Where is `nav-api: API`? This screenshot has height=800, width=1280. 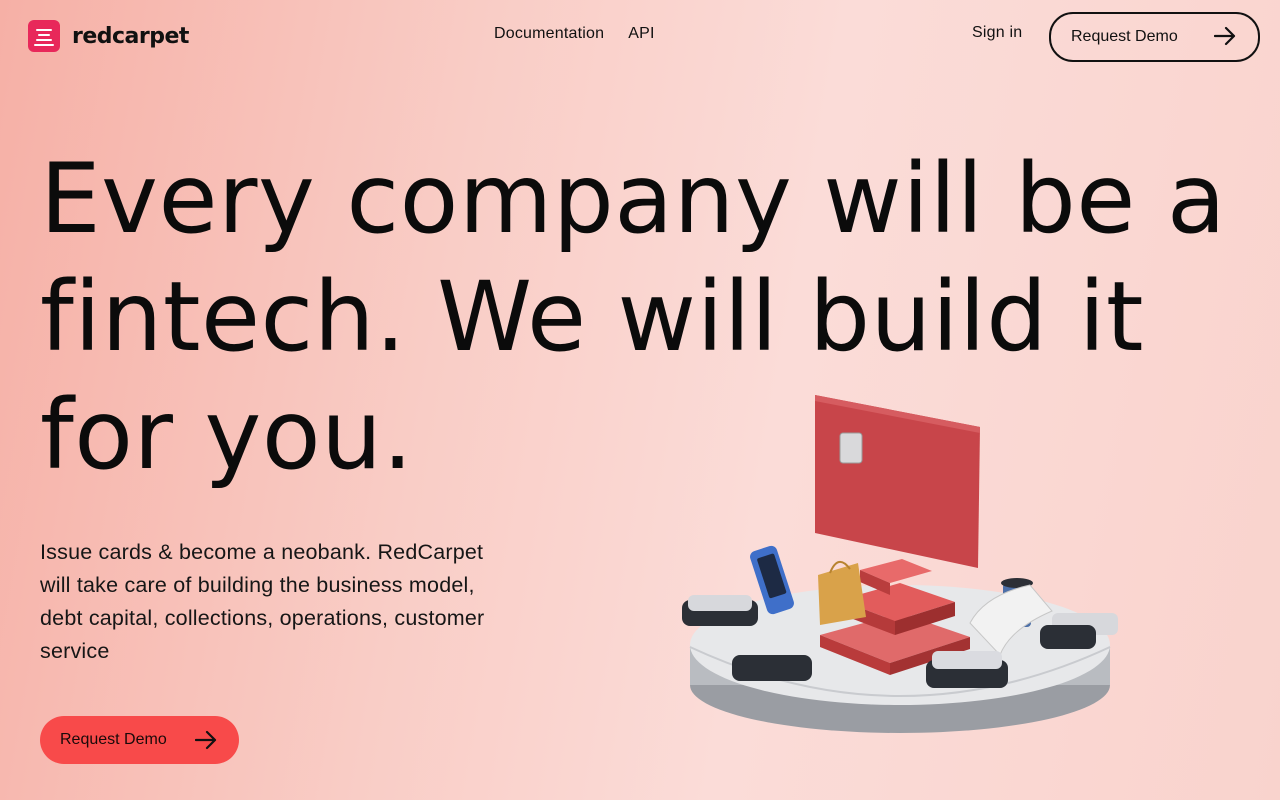
nav-api: API is located at coordinates (641, 34).